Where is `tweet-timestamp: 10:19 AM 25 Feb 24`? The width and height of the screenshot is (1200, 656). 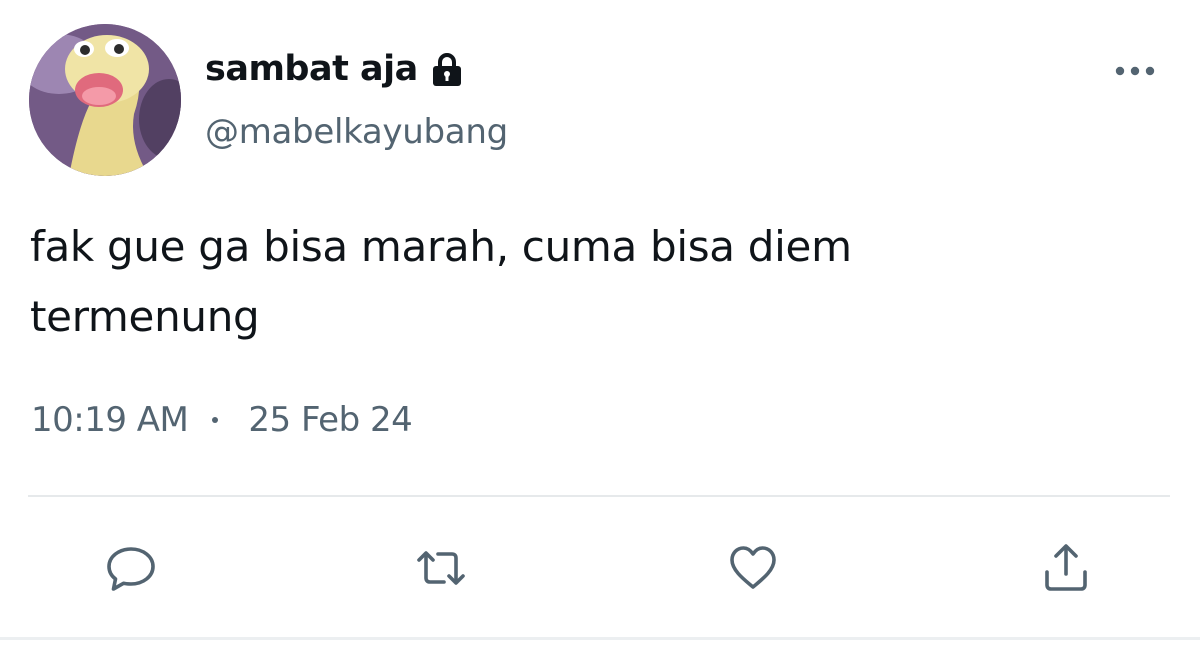 tweet-timestamp: 10:19 AM 25 Feb 24 is located at coordinates (222, 420).